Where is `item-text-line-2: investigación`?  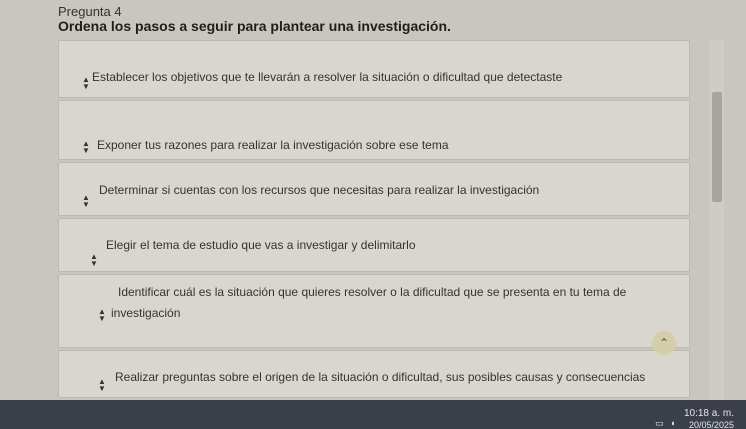
item-text-line-2: investigación is located at coordinates (146, 313).